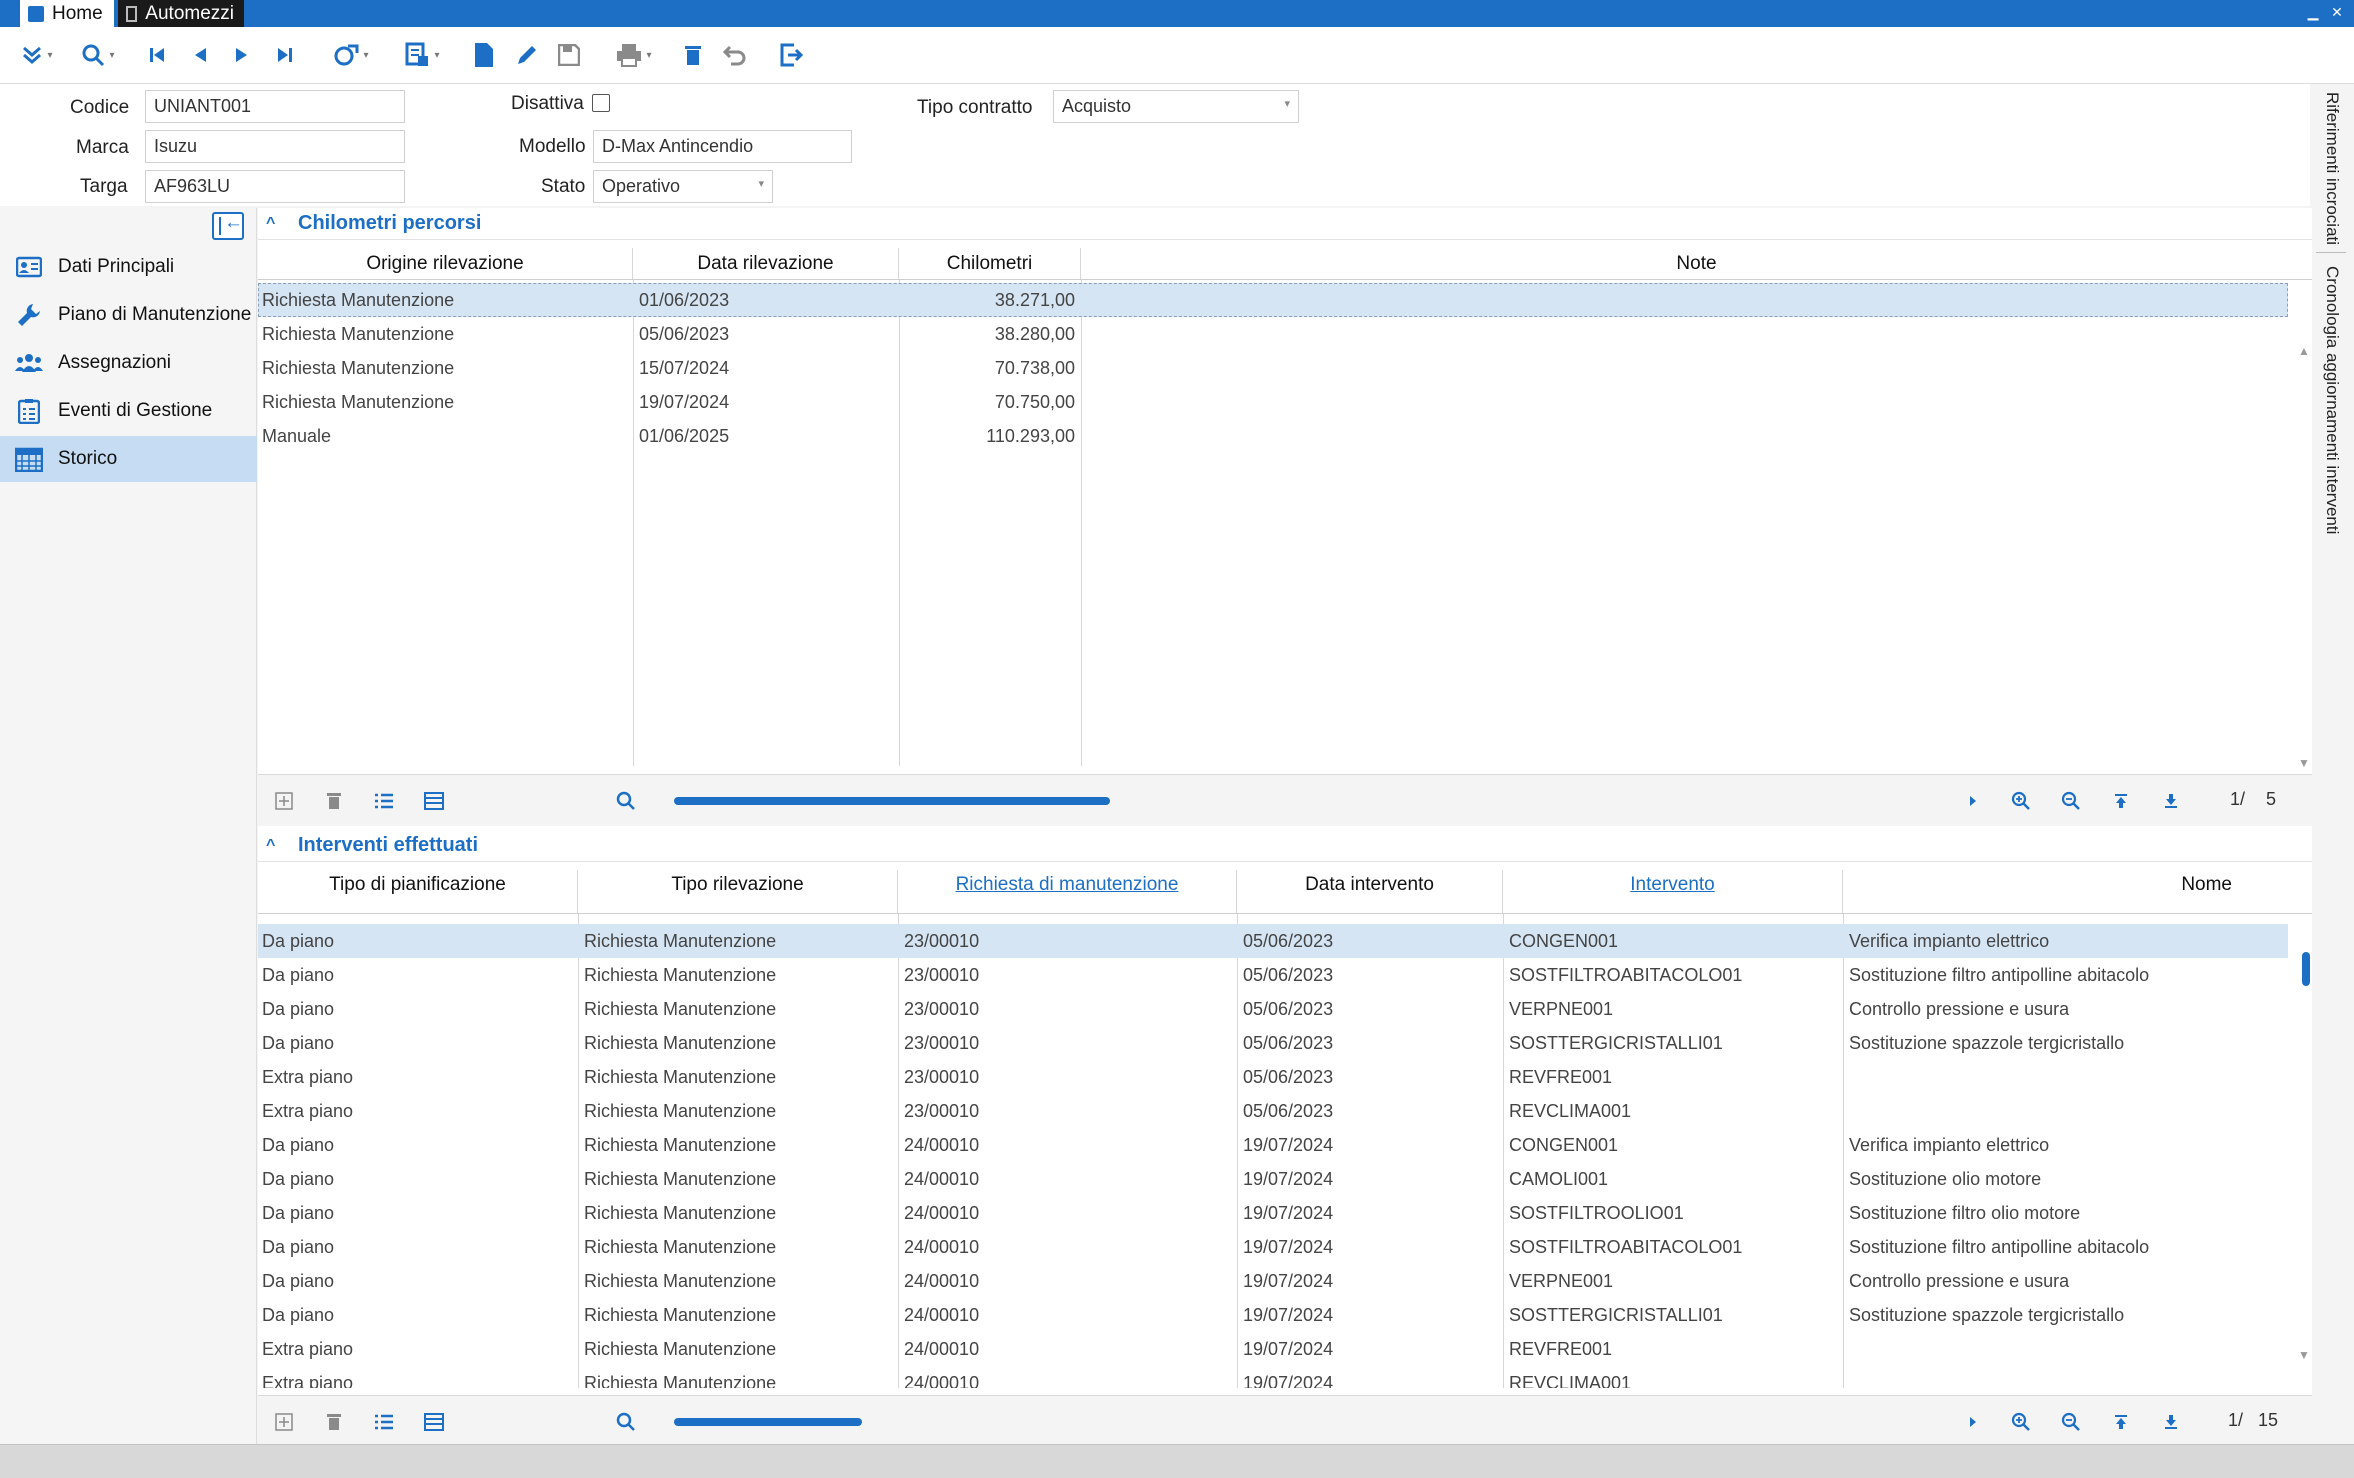 The image size is (2354, 1478). What do you see at coordinates (683, 186) in the screenshot?
I see `stato-select: Operativo ▾` at bounding box center [683, 186].